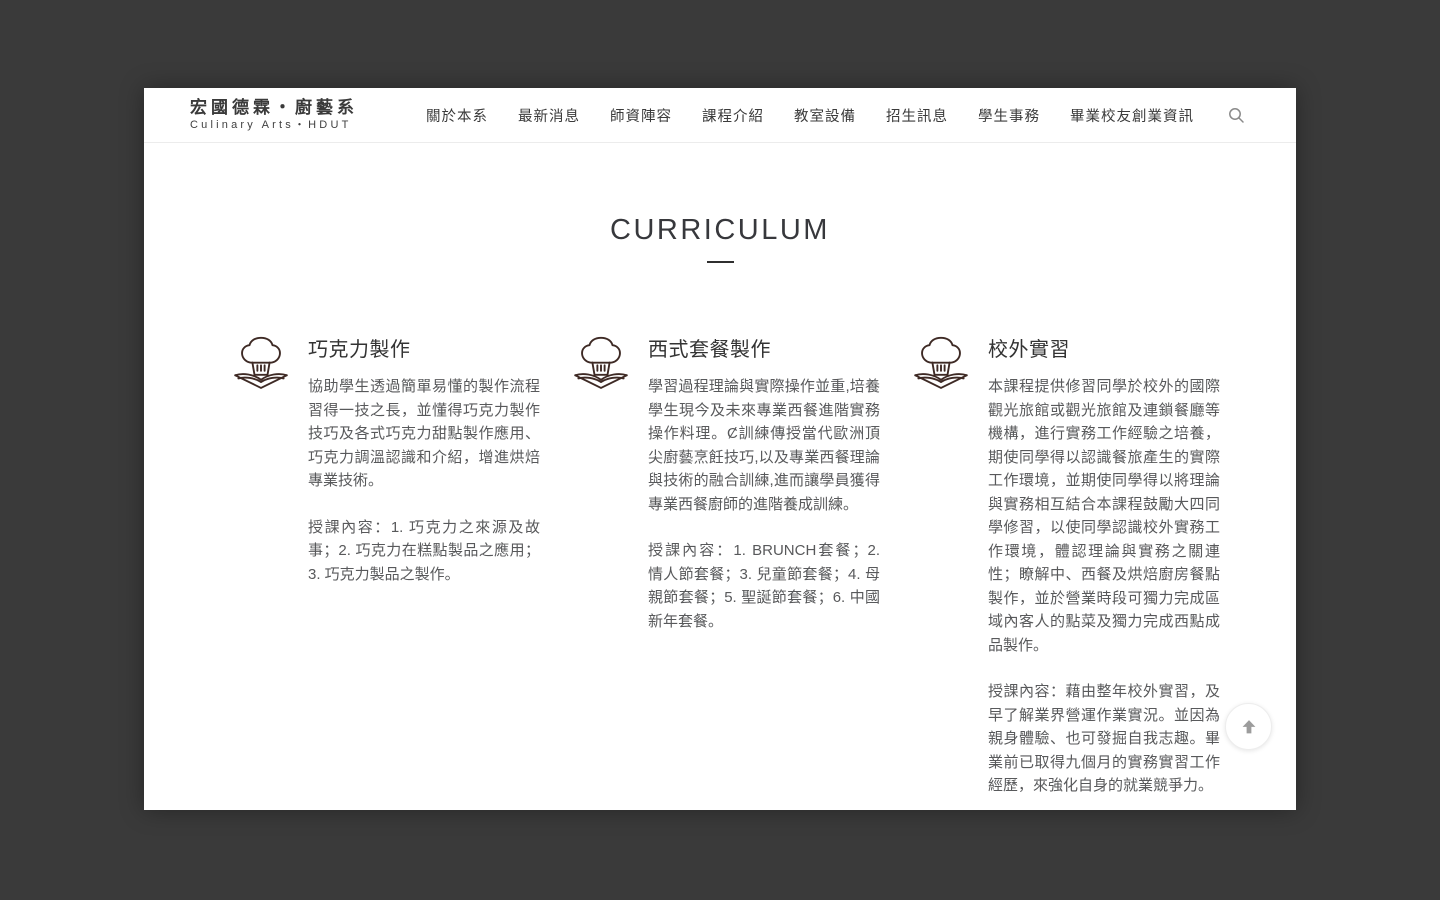  I want to click on site-logo: 宏國德霖・廚藝系 Culinary Arts・HDUT, so click(274, 115).